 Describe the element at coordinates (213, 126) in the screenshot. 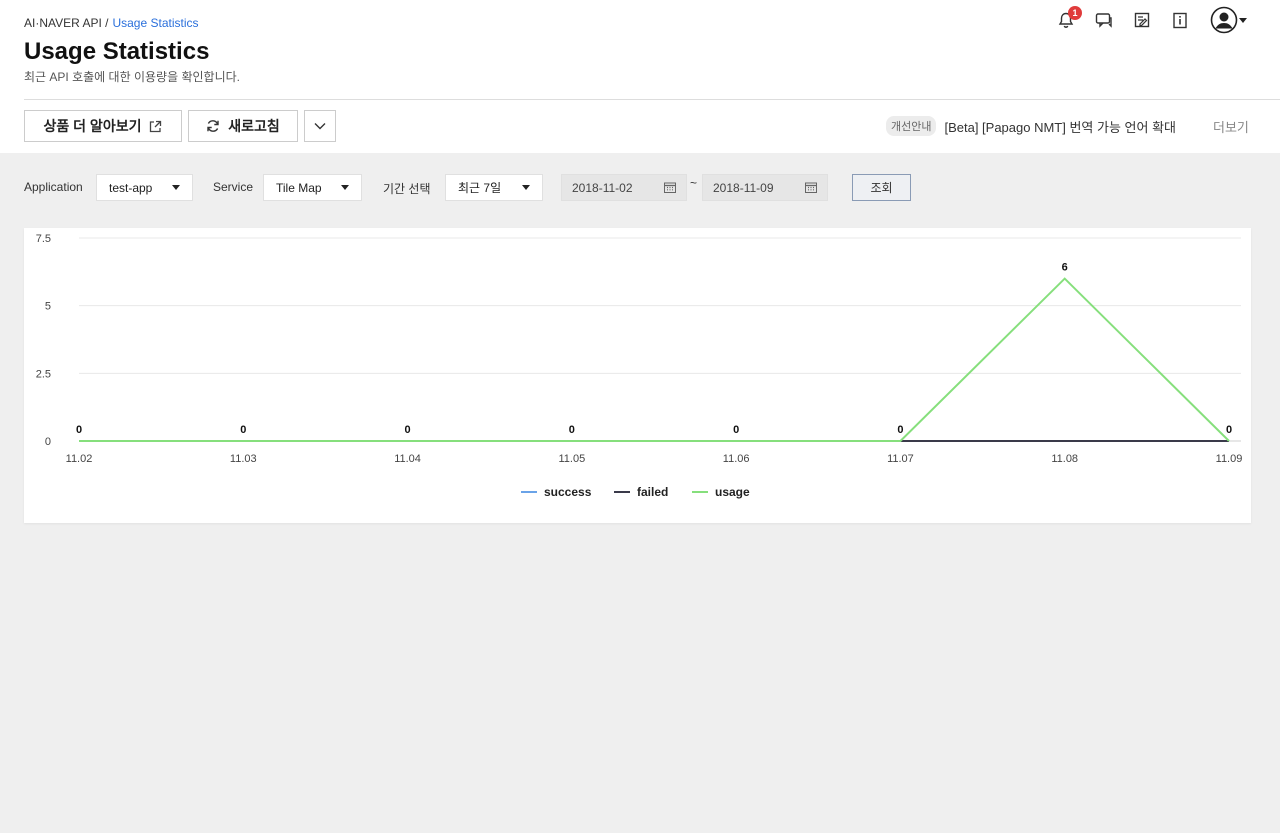

I see `refresh-icon` at that location.